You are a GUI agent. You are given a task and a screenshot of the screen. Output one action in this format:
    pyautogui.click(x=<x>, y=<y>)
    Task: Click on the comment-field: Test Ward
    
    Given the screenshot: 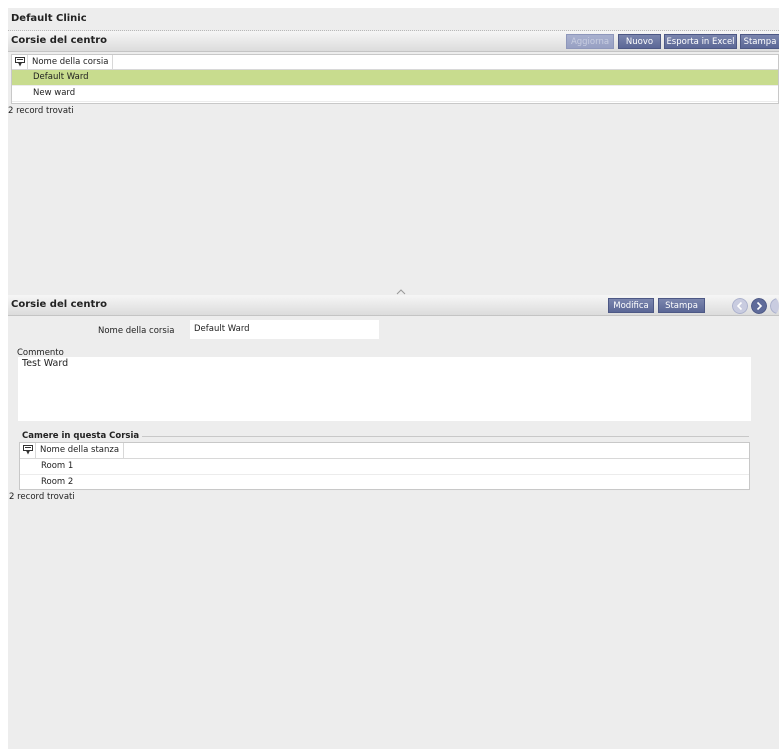 What is the action you would take?
    pyautogui.click(x=384, y=389)
    